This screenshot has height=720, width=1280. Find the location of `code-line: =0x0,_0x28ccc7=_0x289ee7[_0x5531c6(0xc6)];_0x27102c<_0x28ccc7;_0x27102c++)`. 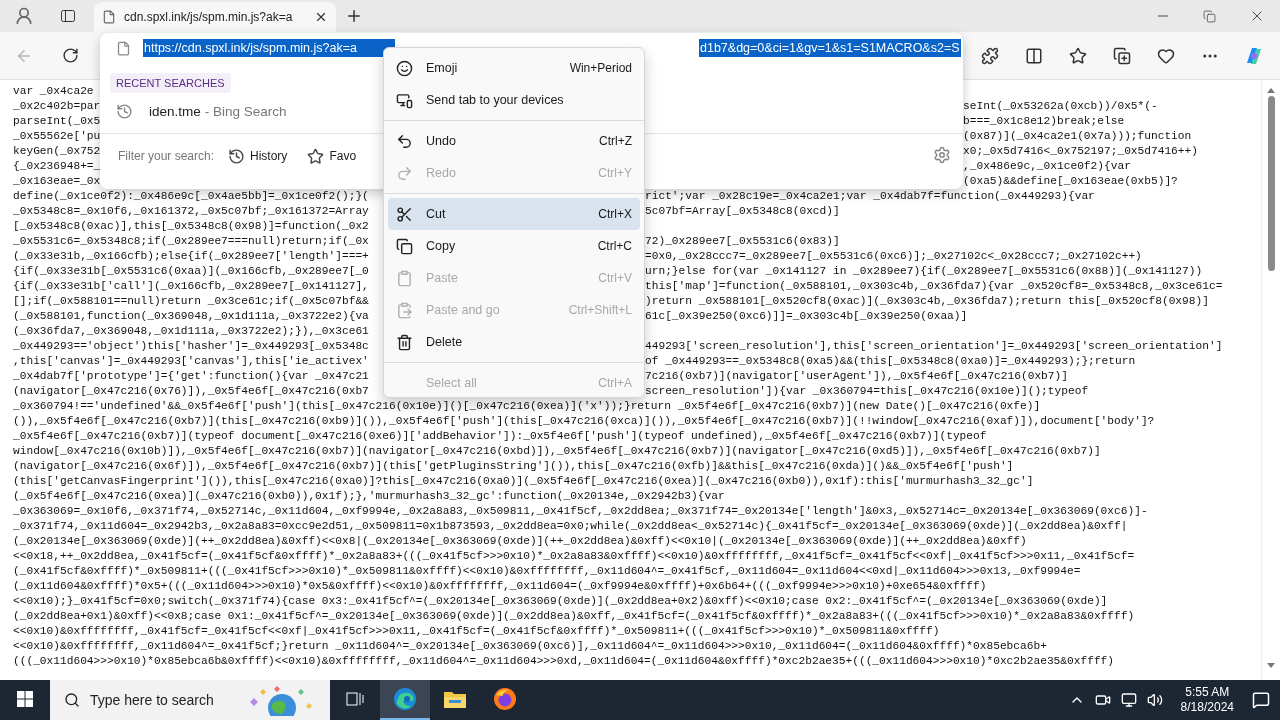

code-line: =0x0,_0x28ccc7=_0x289ee7[_0x5531c6(0xc6)];_0x27102c<_0x28ccc7;_0x27102c++) is located at coordinates (893, 256).